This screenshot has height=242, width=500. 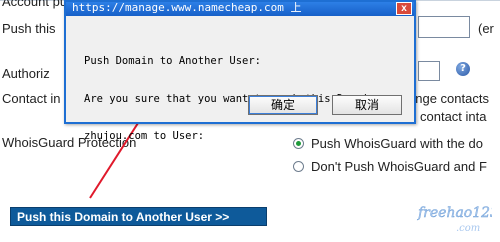 What do you see at coordinates (173, 61) in the screenshot?
I see `dialog-message-line-1: Push Domain to Another User:` at bounding box center [173, 61].